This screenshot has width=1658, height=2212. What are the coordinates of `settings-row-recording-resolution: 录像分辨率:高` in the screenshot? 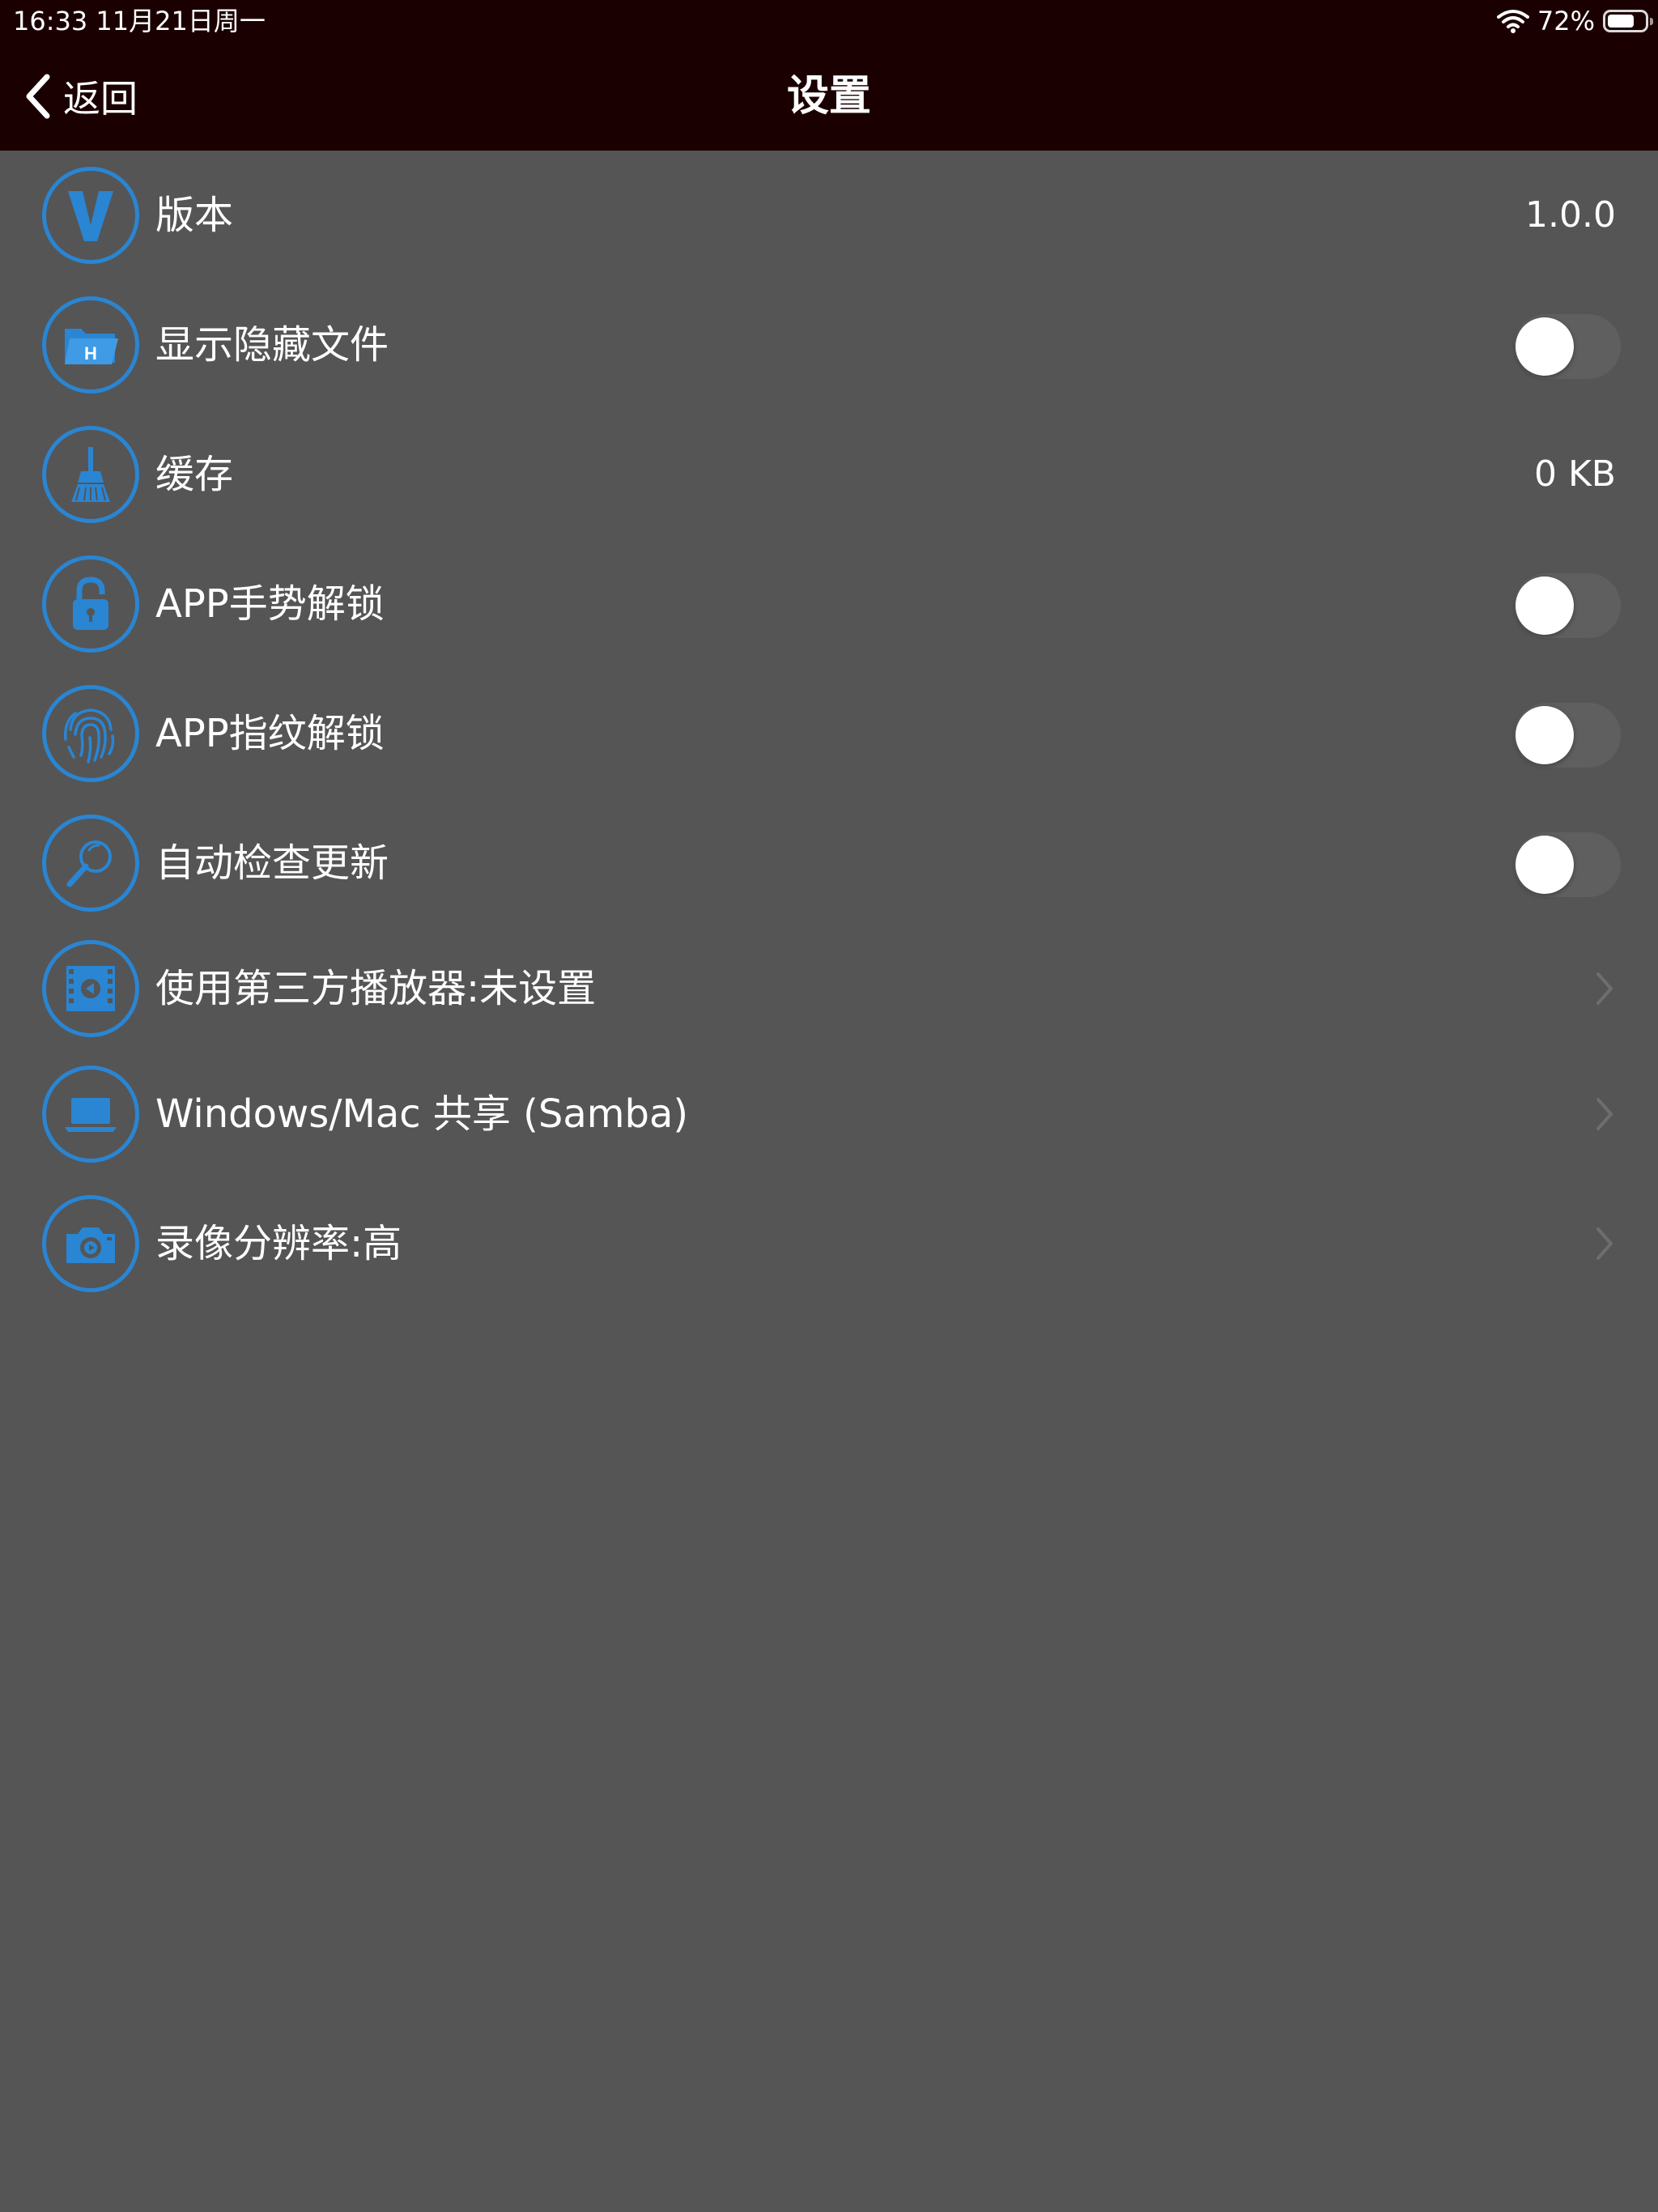 It's located at (829, 1244).